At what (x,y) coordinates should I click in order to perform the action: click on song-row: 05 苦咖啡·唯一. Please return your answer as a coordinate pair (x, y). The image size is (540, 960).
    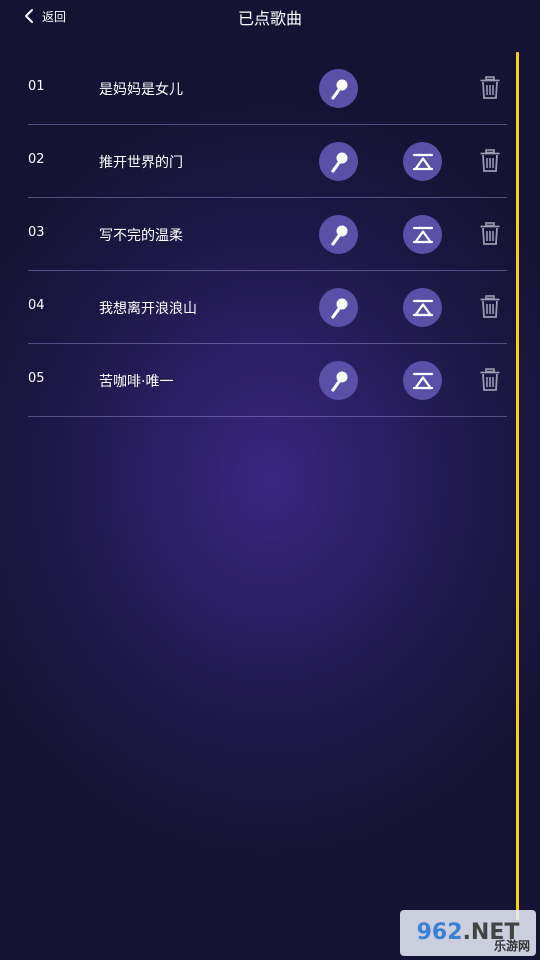
    Looking at the image, I should click on (267, 380).